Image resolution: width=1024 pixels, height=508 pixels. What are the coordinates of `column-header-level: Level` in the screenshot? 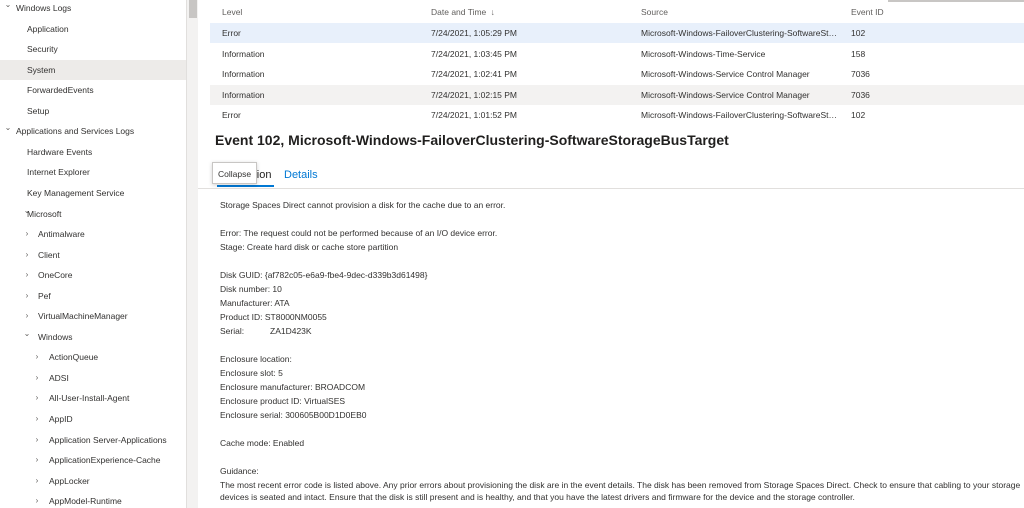 It's located at (232, 12).